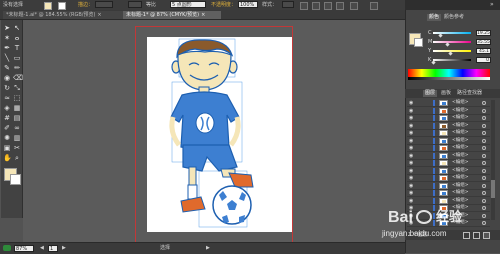 Image resolution: width=500 pixels, height=254 pixels. Describe the element at coordinates (483, 51) in the screenshot. I see `channel-value-field: 45.1` at that location.